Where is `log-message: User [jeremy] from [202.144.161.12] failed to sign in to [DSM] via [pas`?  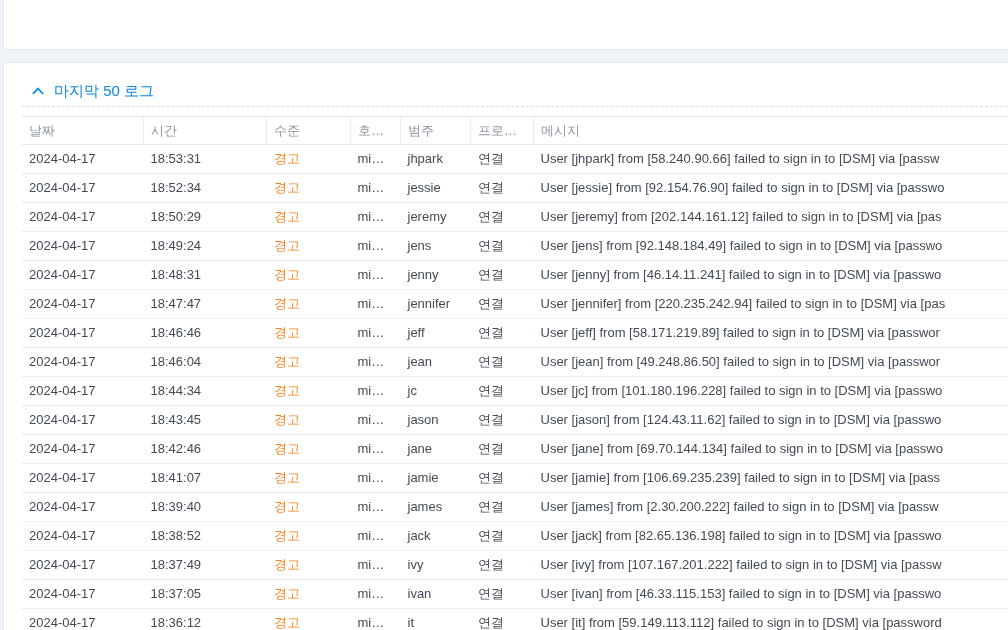
log-message: User [jeremy] from [202.144.161.12] failed to sign in to [DSM] via [pas is located at coordinates (741, 216).